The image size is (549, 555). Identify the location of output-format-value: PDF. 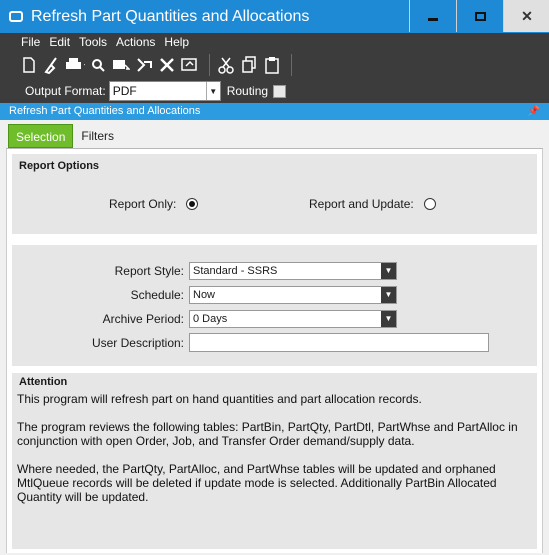
(124, 91).